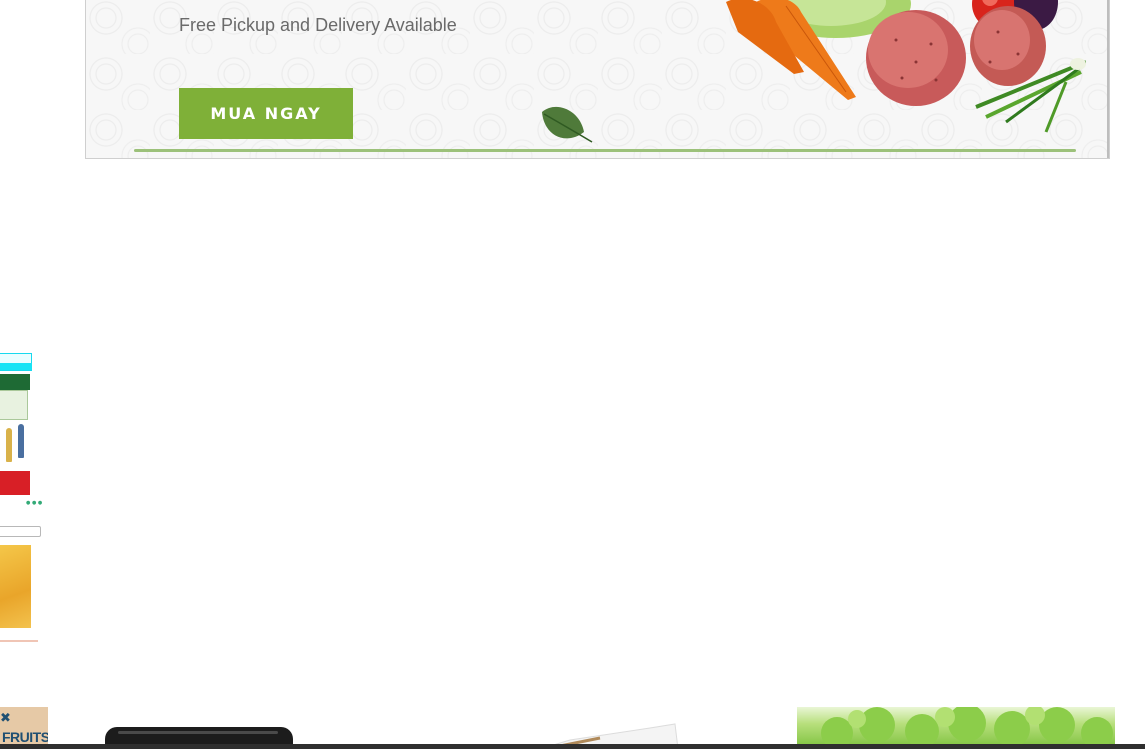 This screenshot has width=1145, height=749. Describe the element at coordinates (19, 641) in the screenshot. I see `preview-divider` at that location.